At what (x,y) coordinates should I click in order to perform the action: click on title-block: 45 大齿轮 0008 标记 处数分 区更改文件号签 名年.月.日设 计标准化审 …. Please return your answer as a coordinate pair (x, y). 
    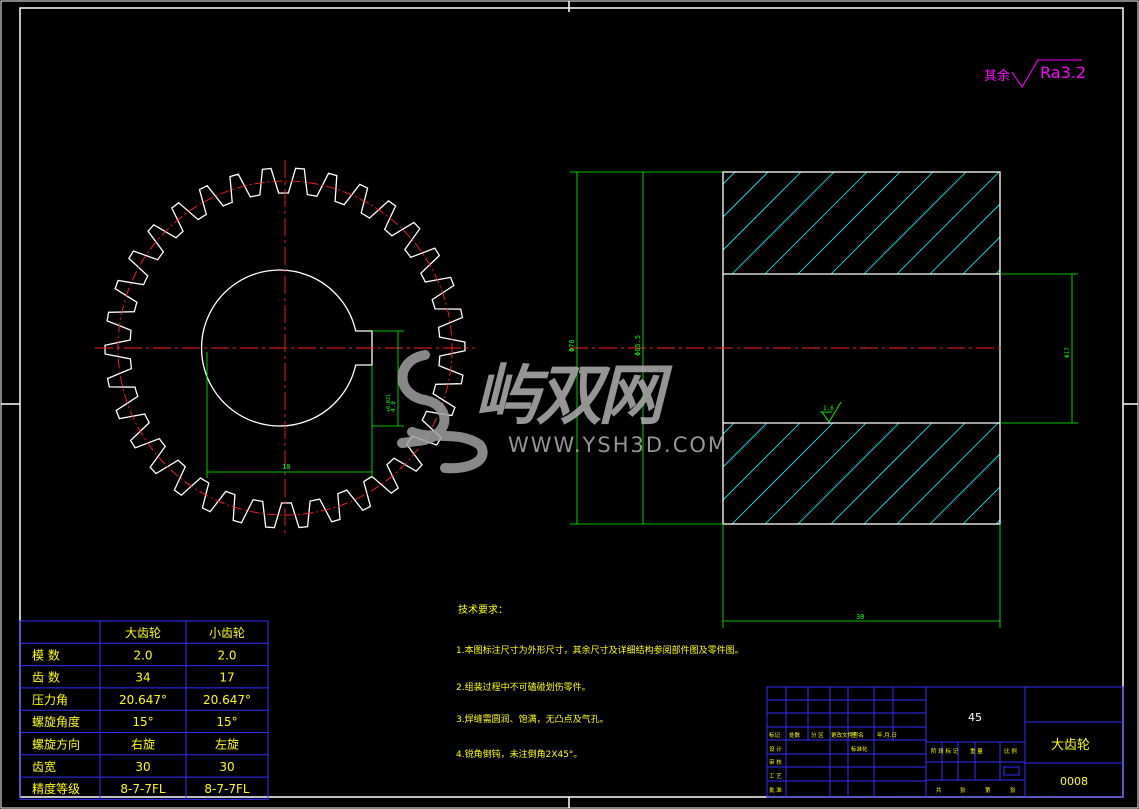
    Looking at the image, I should click on (945, 742).